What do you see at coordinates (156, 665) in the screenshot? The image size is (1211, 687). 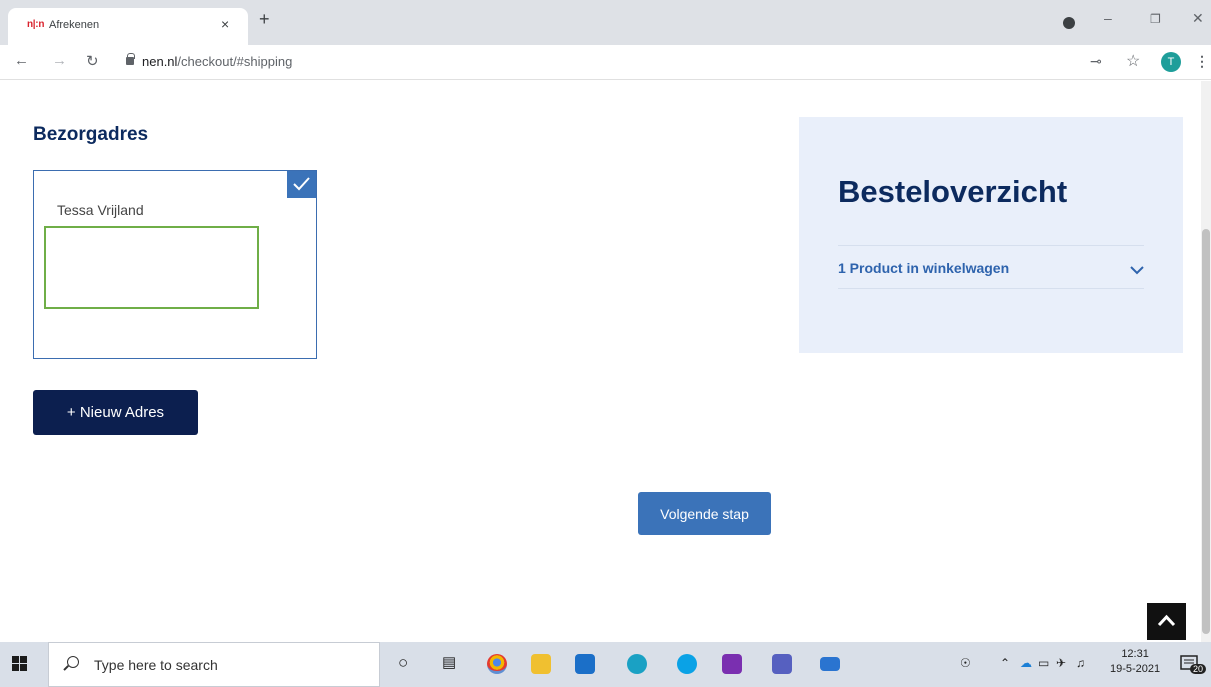 I see `search-placeholder: Type here to search` at bounding box center [156, 665].